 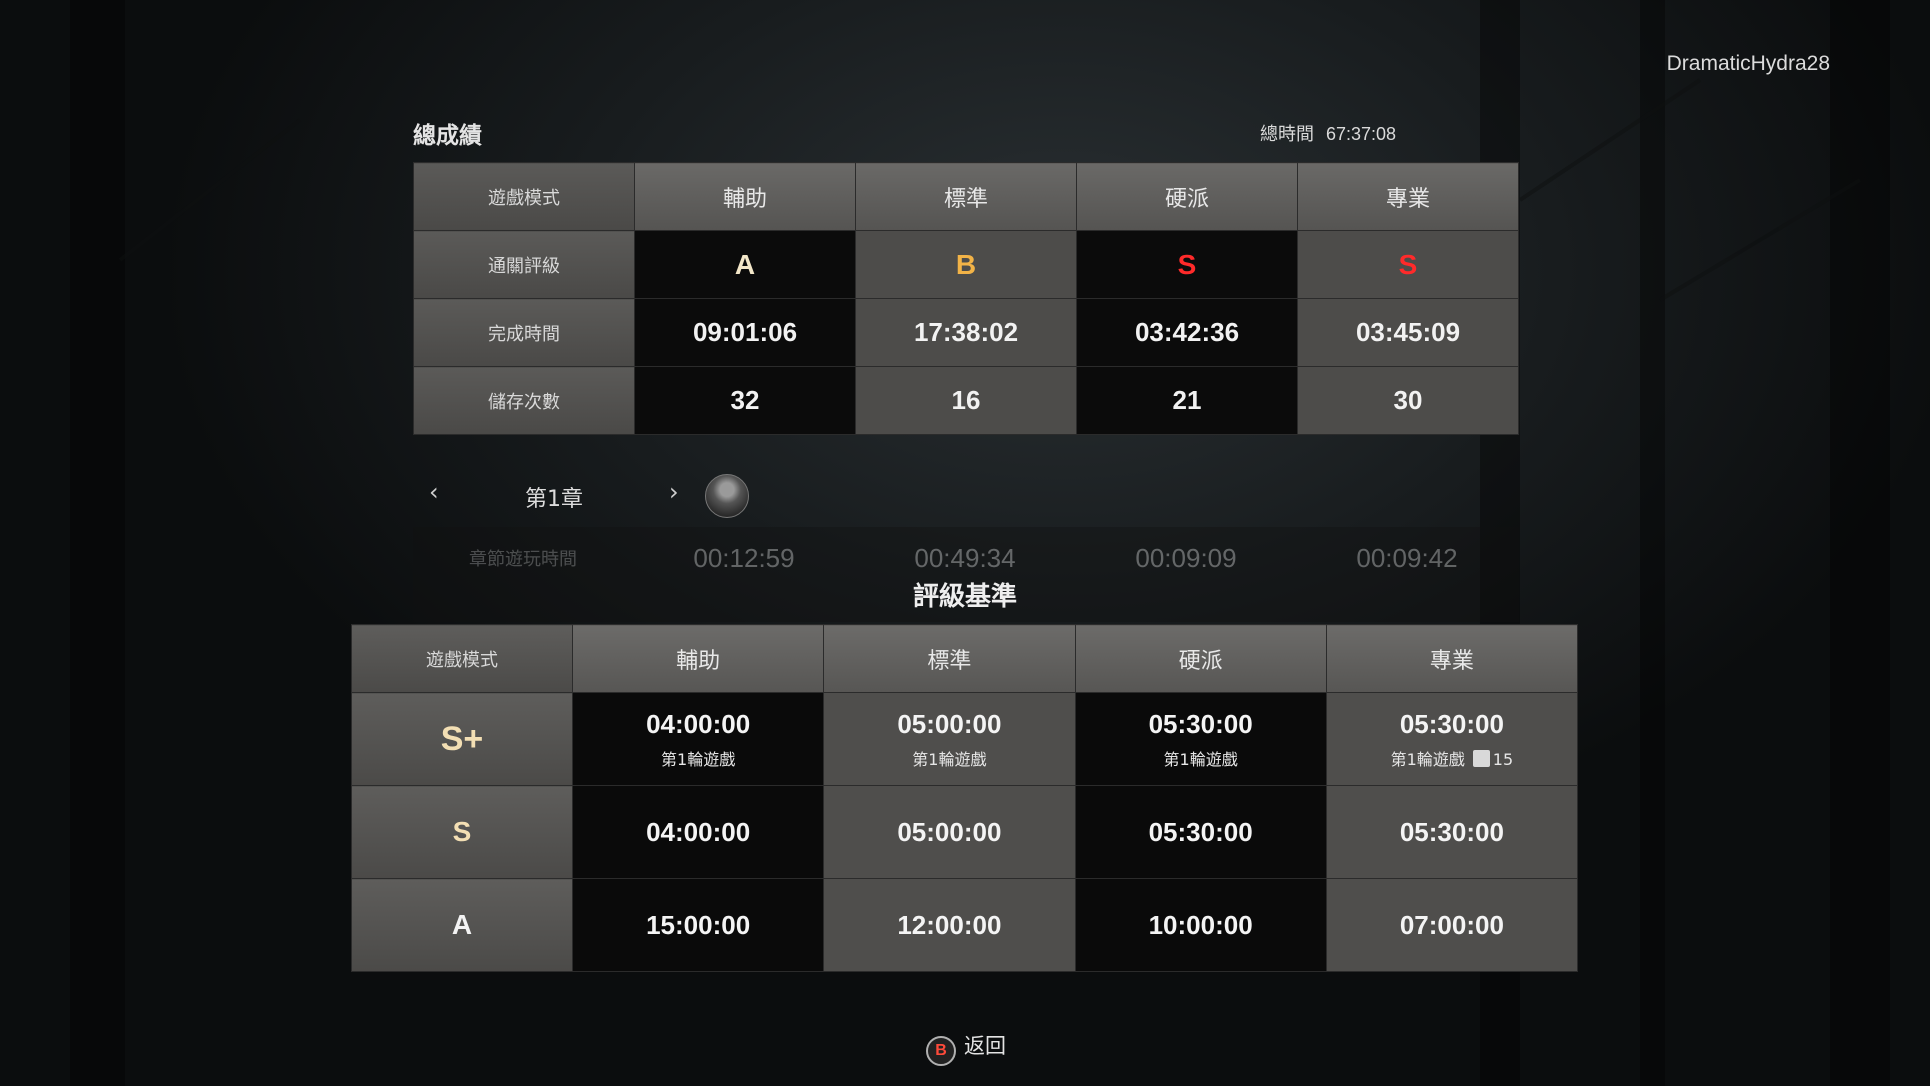 What do you see at coordinates (1452, 925) in the screenshot?
I see `a-time-professional: 07:00:00` at bounding box center [1452, 925].